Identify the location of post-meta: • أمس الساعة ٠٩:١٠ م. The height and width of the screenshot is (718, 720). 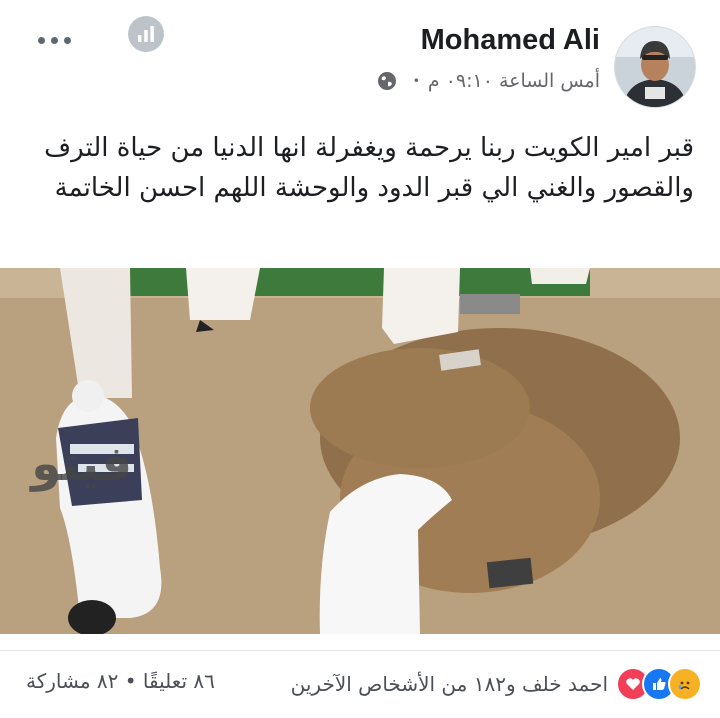
(488, 81).